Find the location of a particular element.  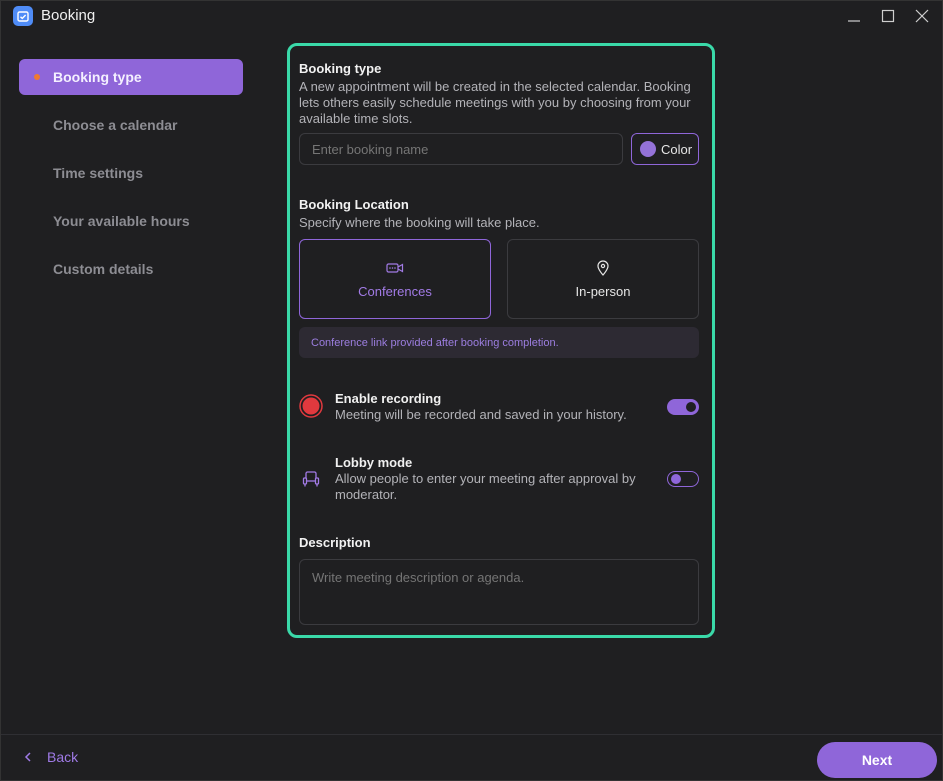

recording-toggle is located at coordinates (683, 407).